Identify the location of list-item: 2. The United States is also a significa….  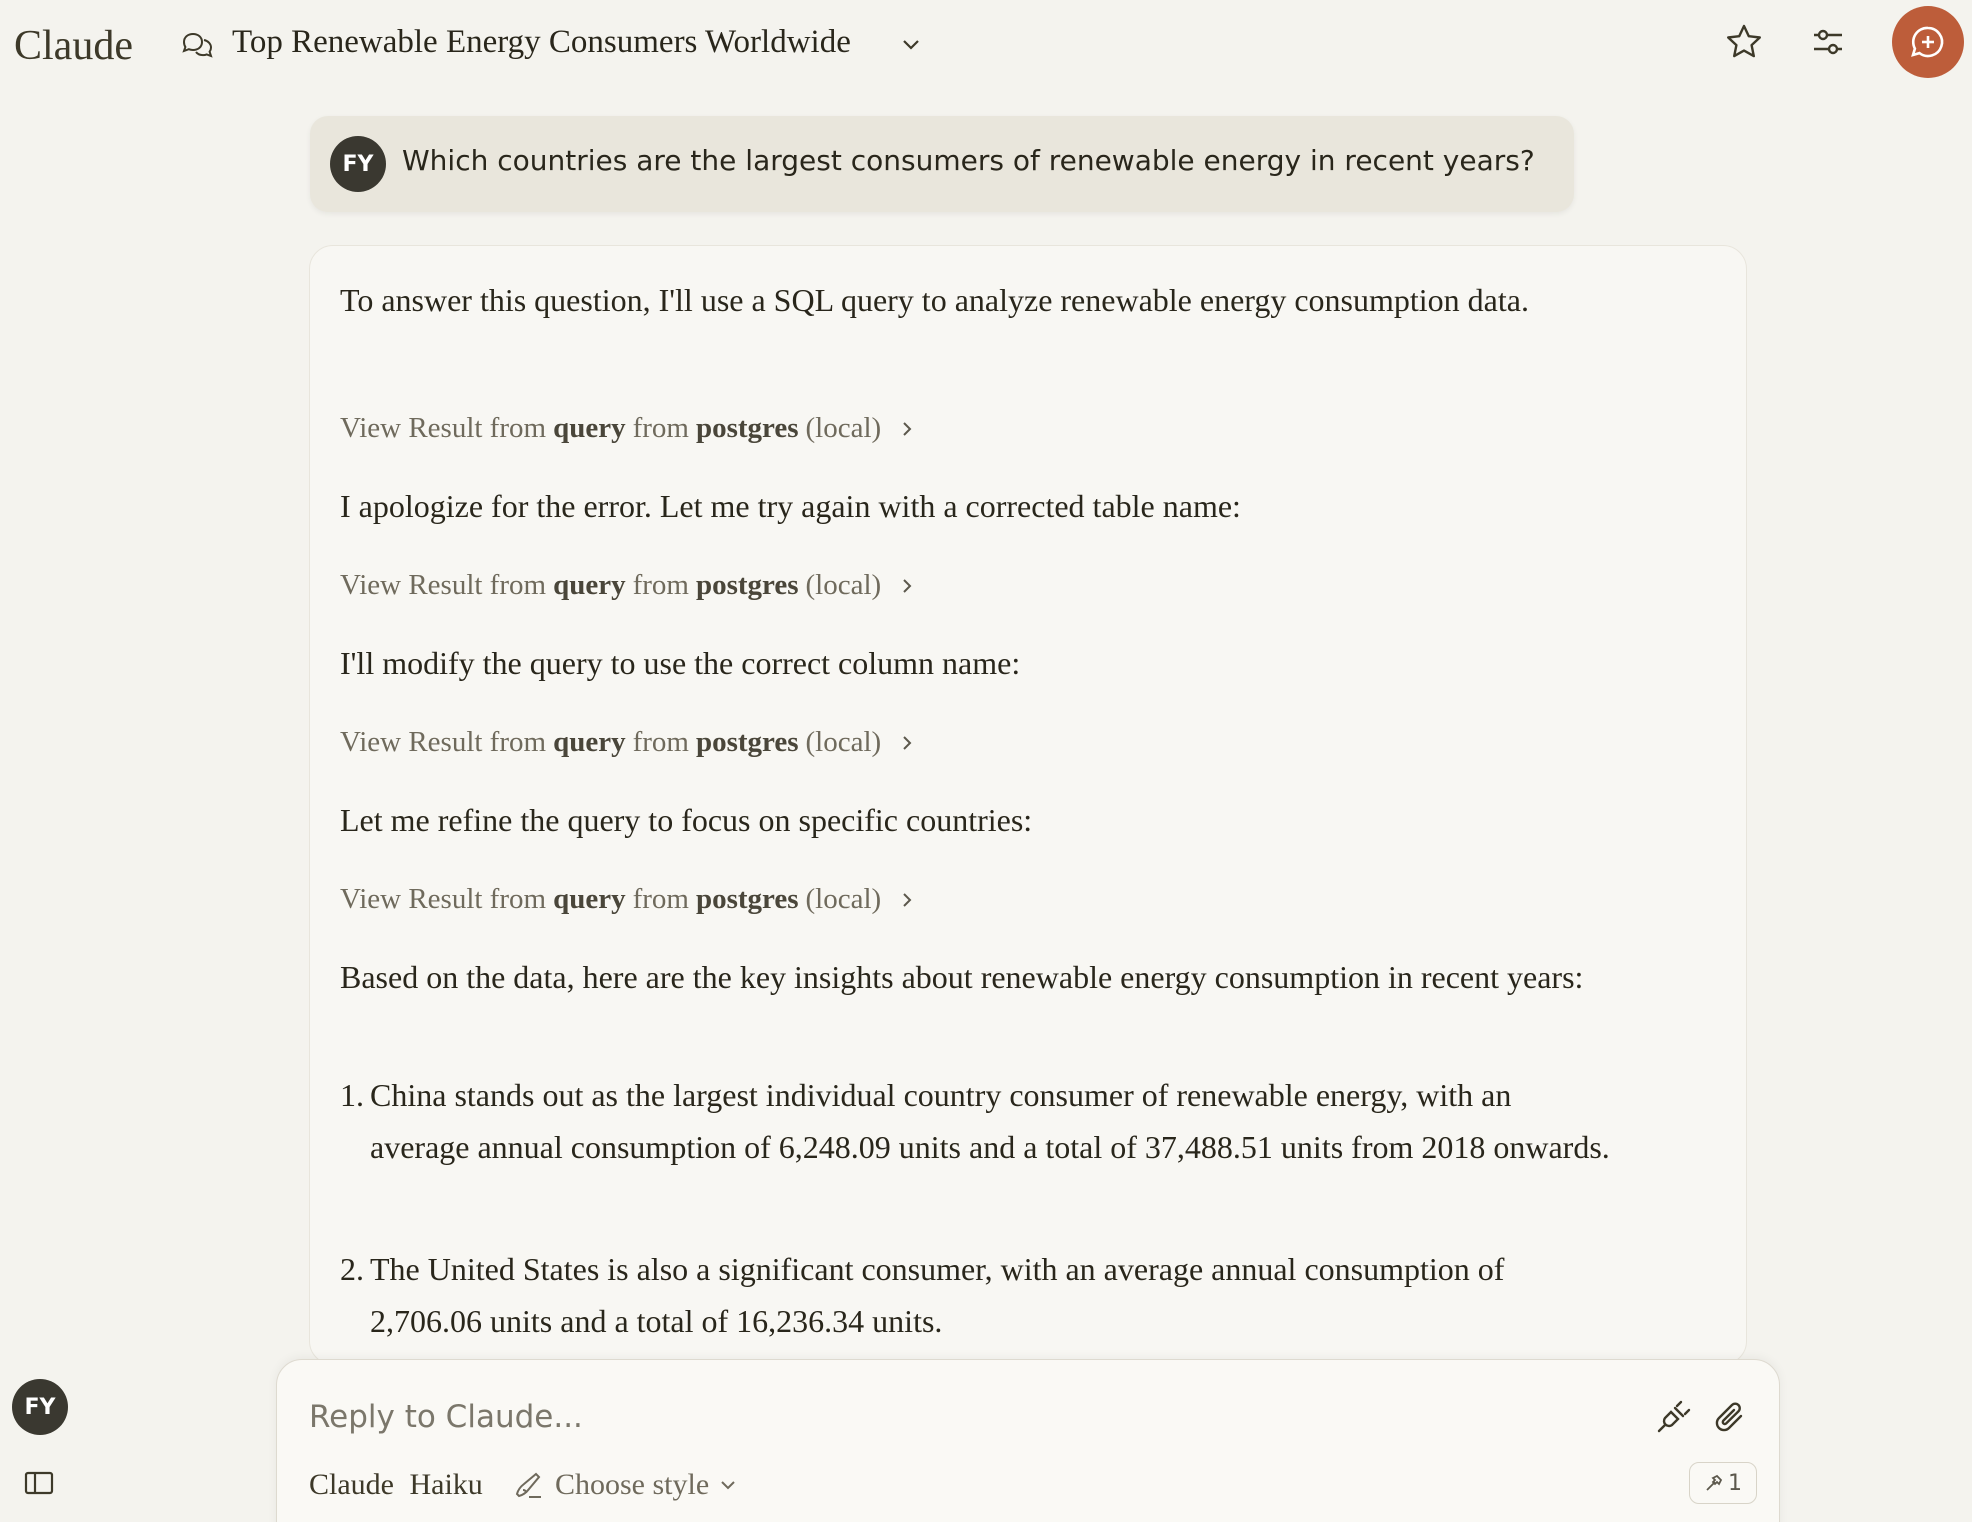
(975, 1295).